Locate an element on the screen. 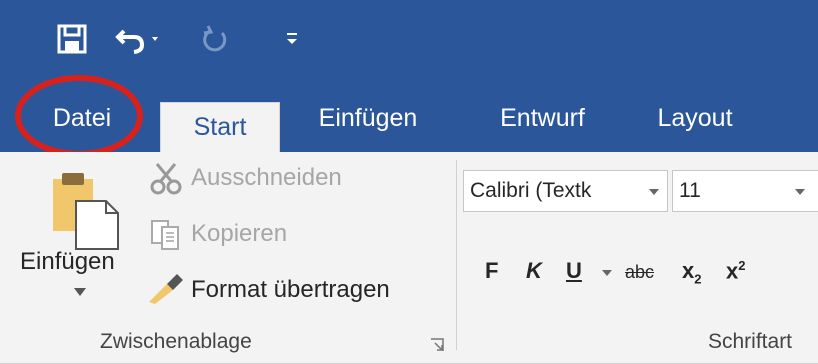  superscript-label: x is located at coordinates (732, 271).